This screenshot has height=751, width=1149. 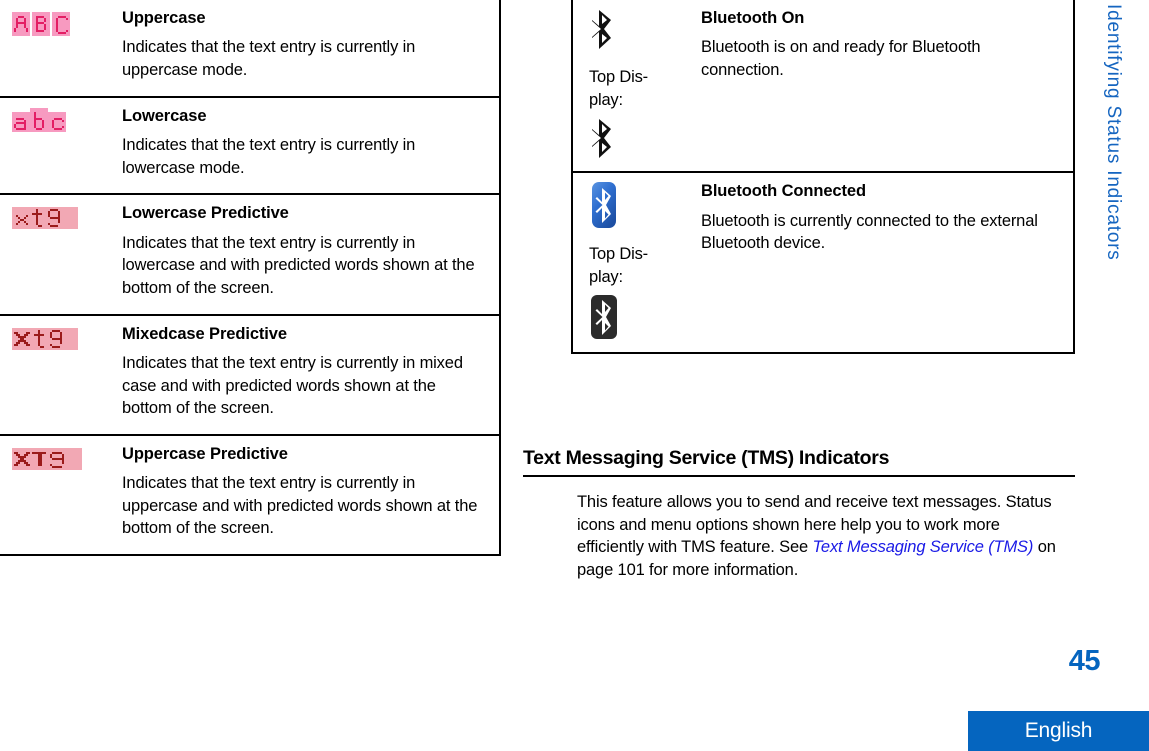 I want to click on row-title: Lowercase, so click(x=164, y=115).